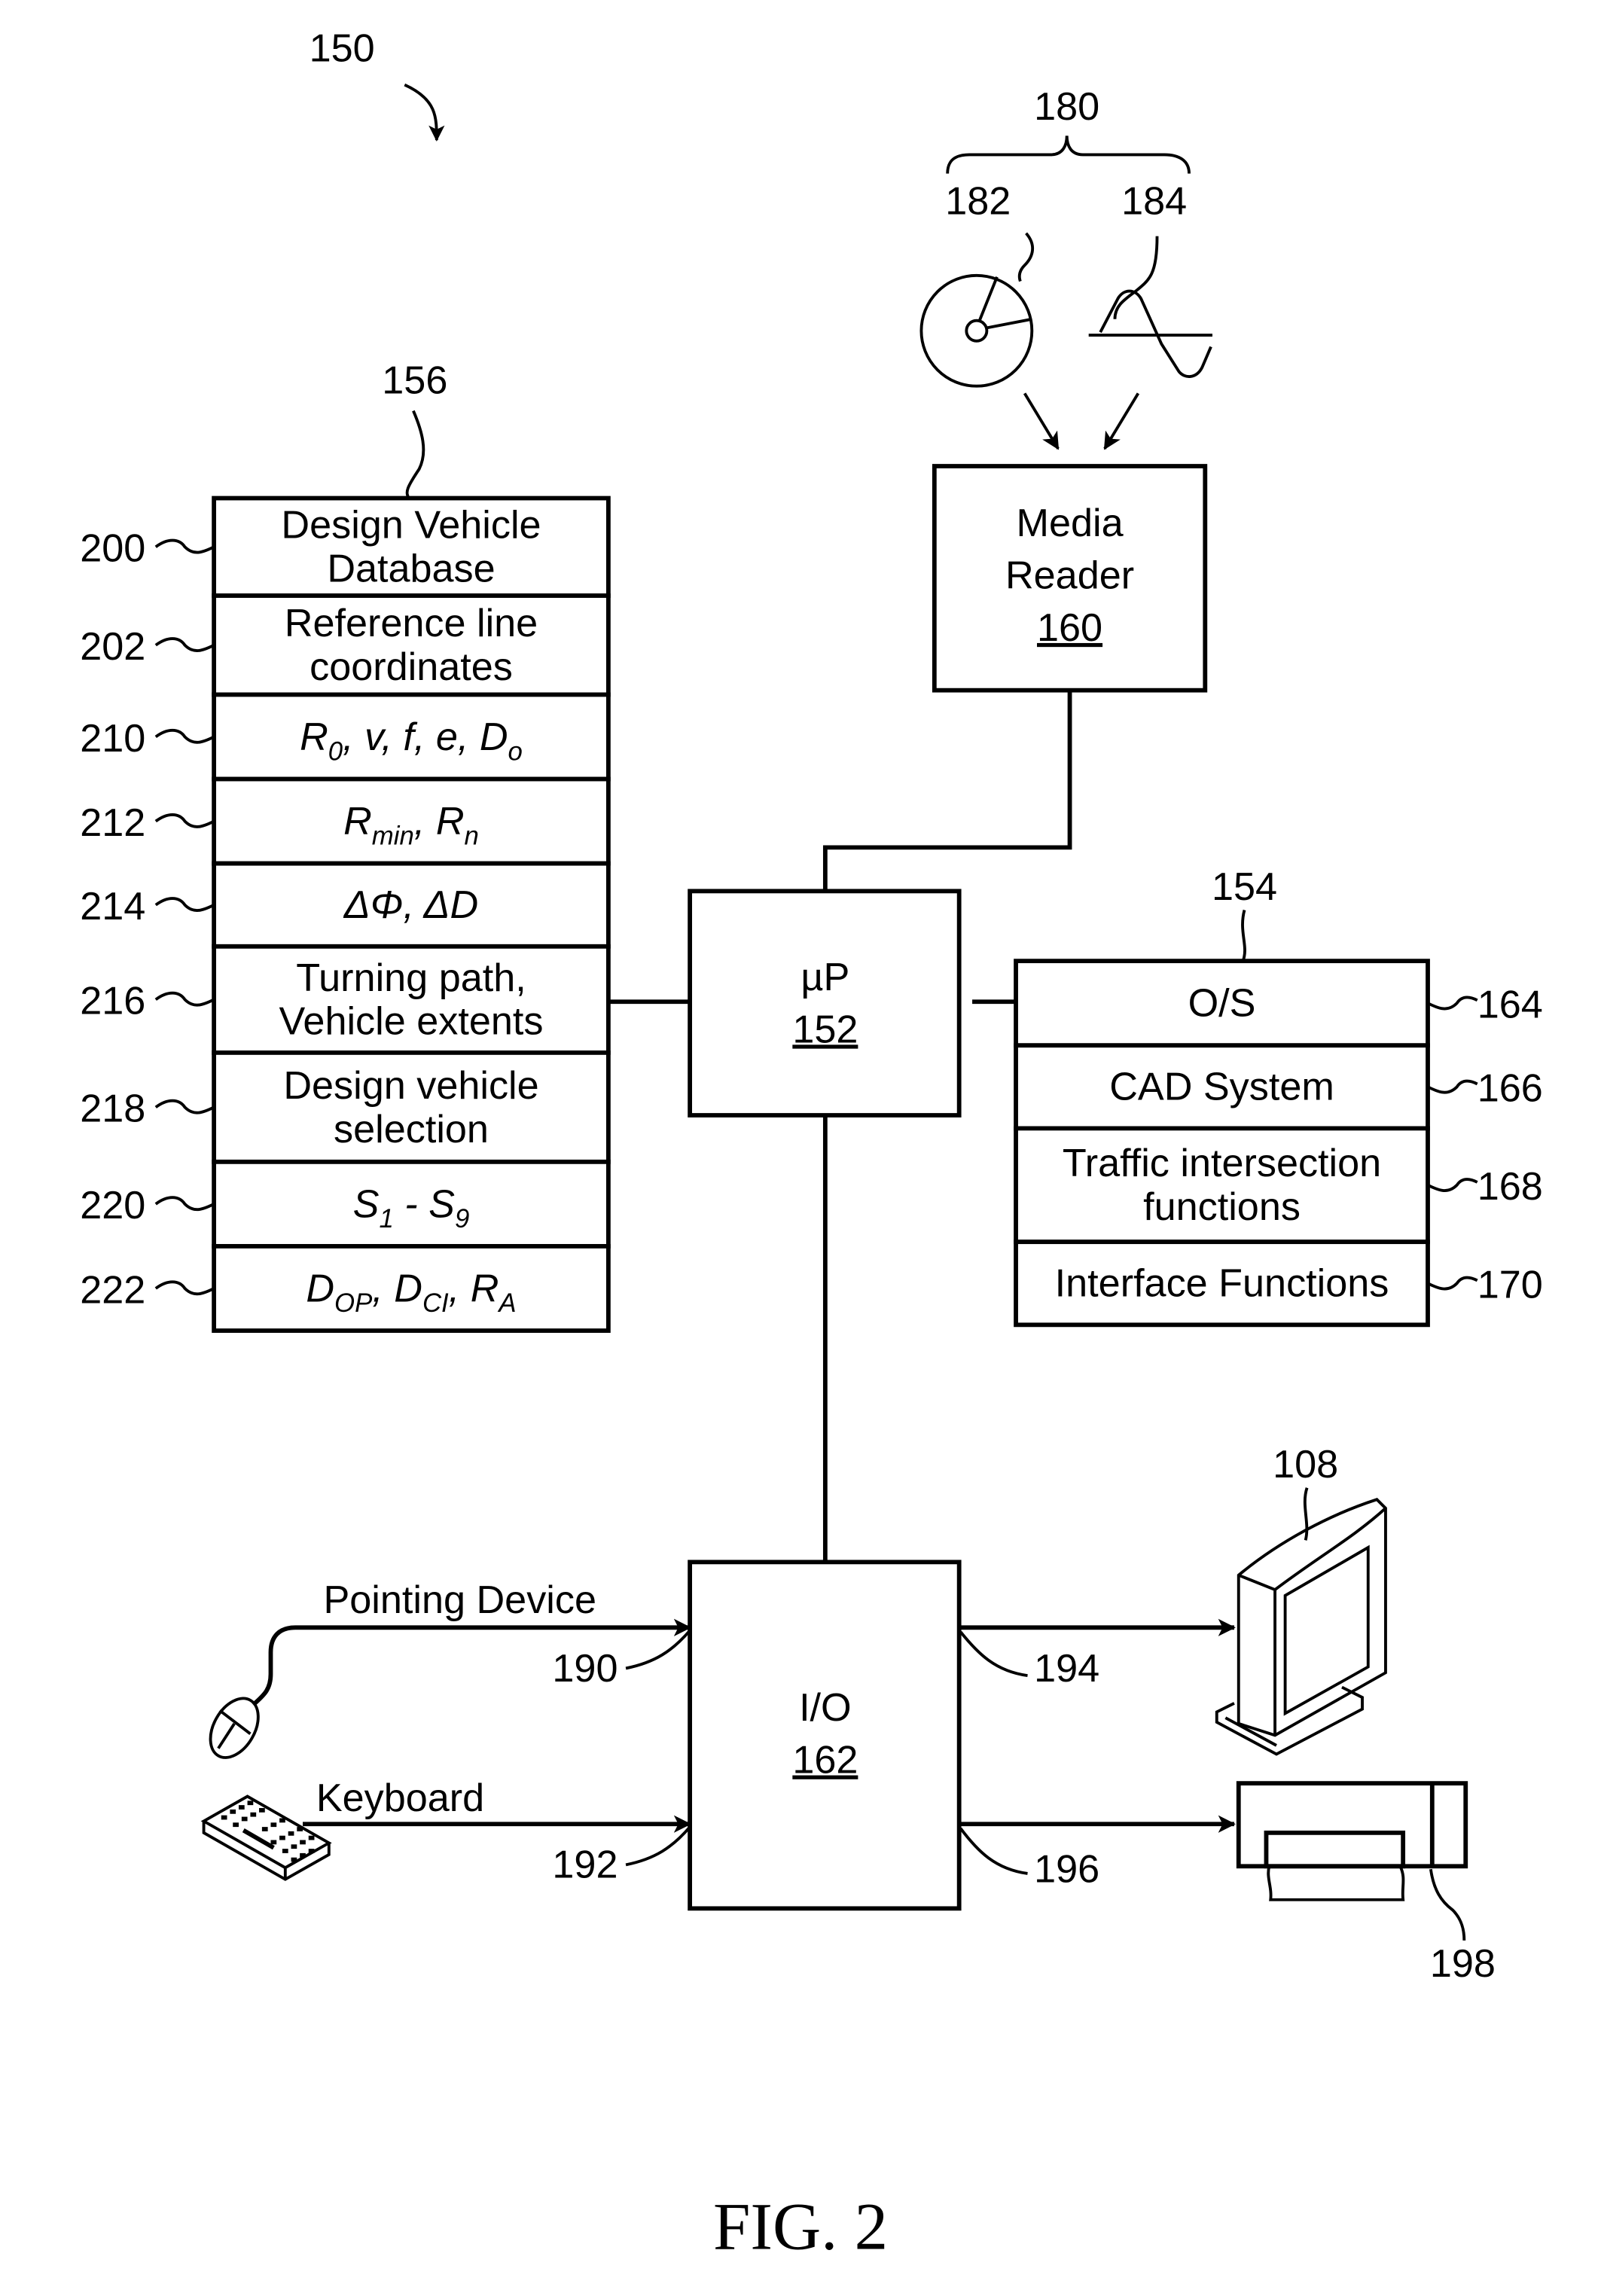  I want to click on disc-to-reader-arrow, so click(1041, 421).